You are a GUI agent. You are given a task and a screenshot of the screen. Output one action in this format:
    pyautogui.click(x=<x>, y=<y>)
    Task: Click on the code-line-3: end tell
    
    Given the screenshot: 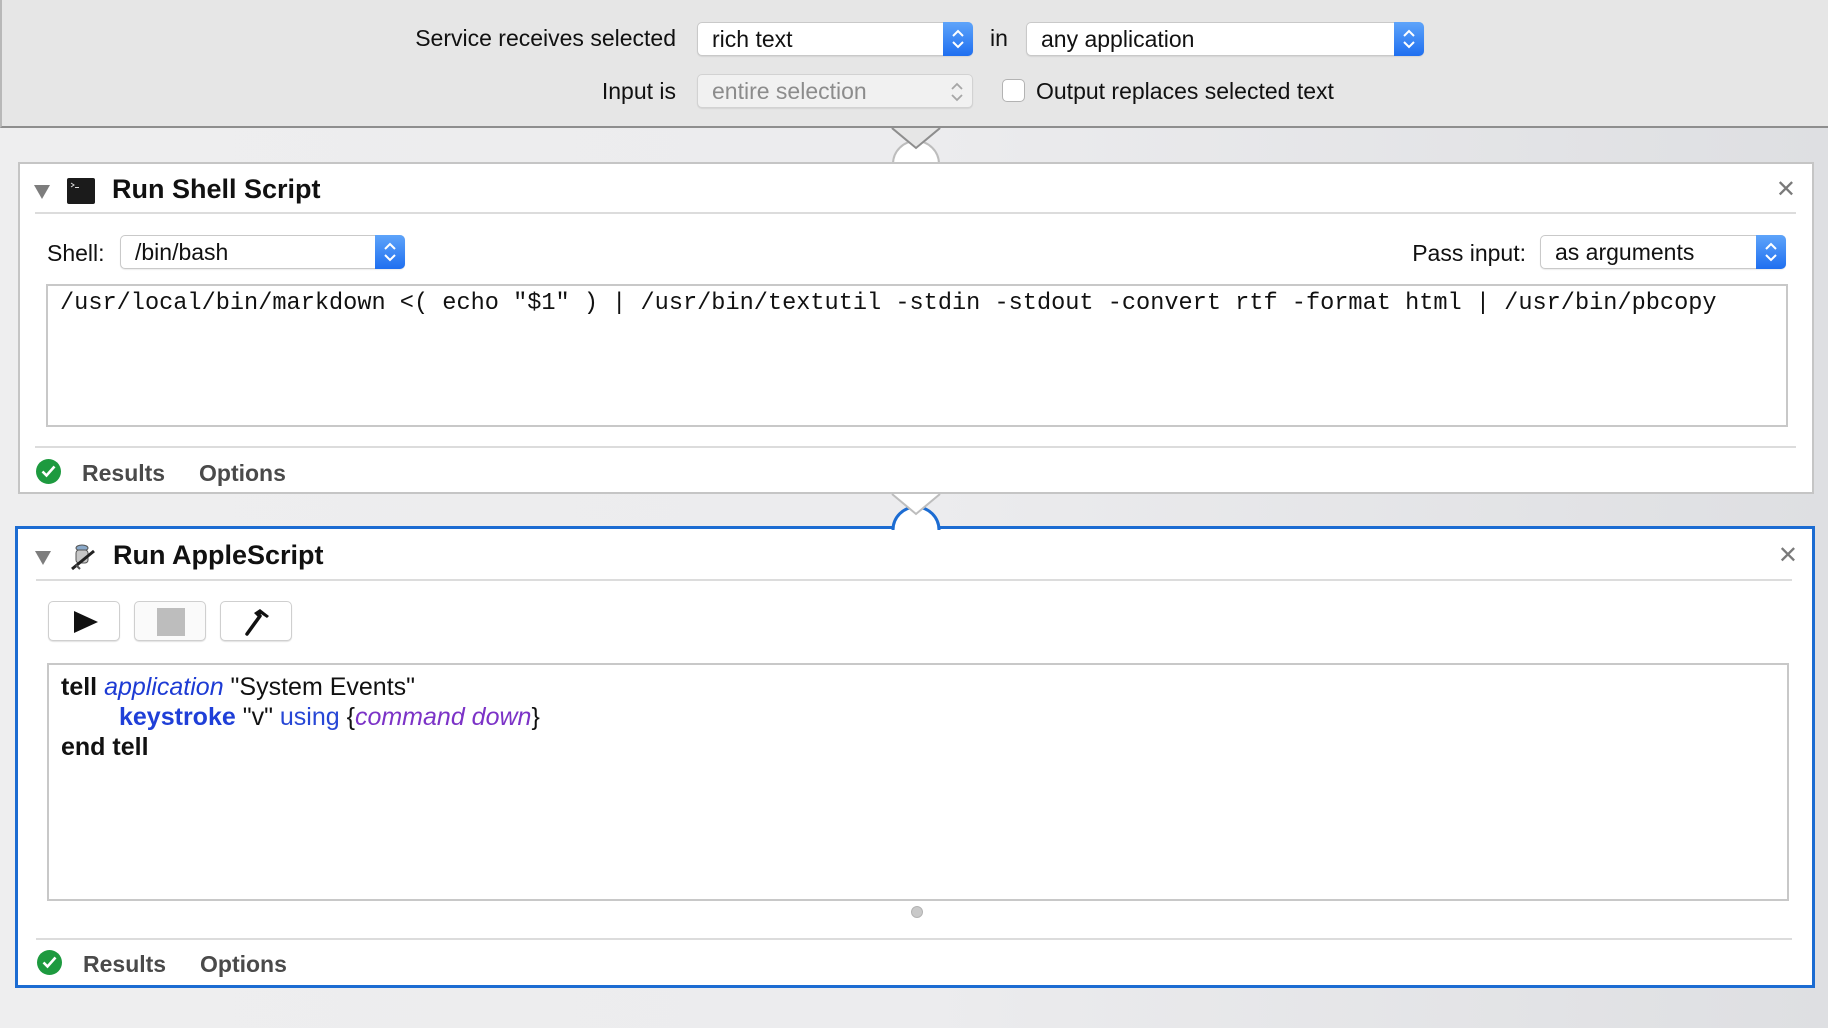 What is the action you would take?
    pyautogui.click(x=105, y=747)
    